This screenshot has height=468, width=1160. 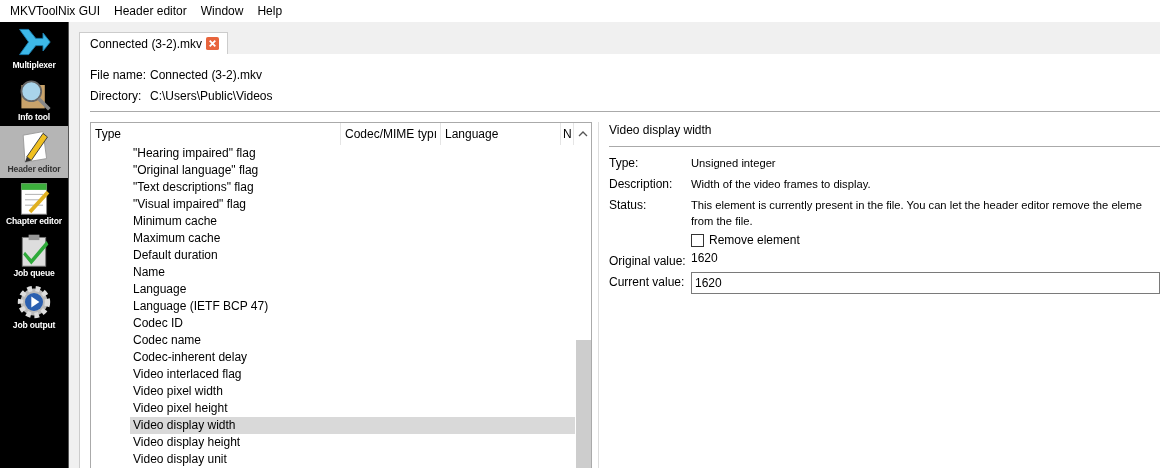 What do you see at coordinates (884, 134) in the screenshot?
I see `element-title: Video display width` at bounding box center [884, 134].